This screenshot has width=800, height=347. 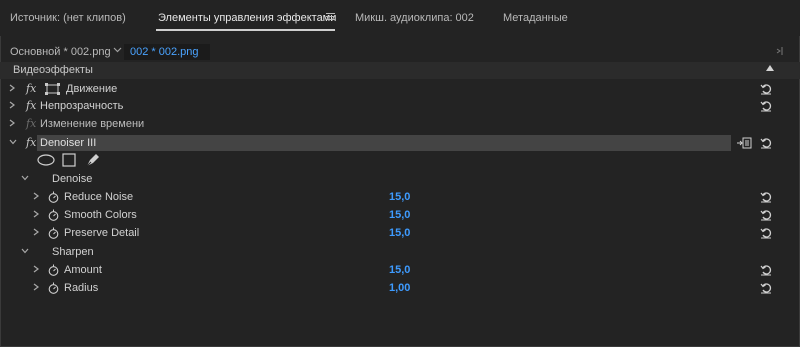 I want to click on active-tab-underline, so click(x=245, y=30).